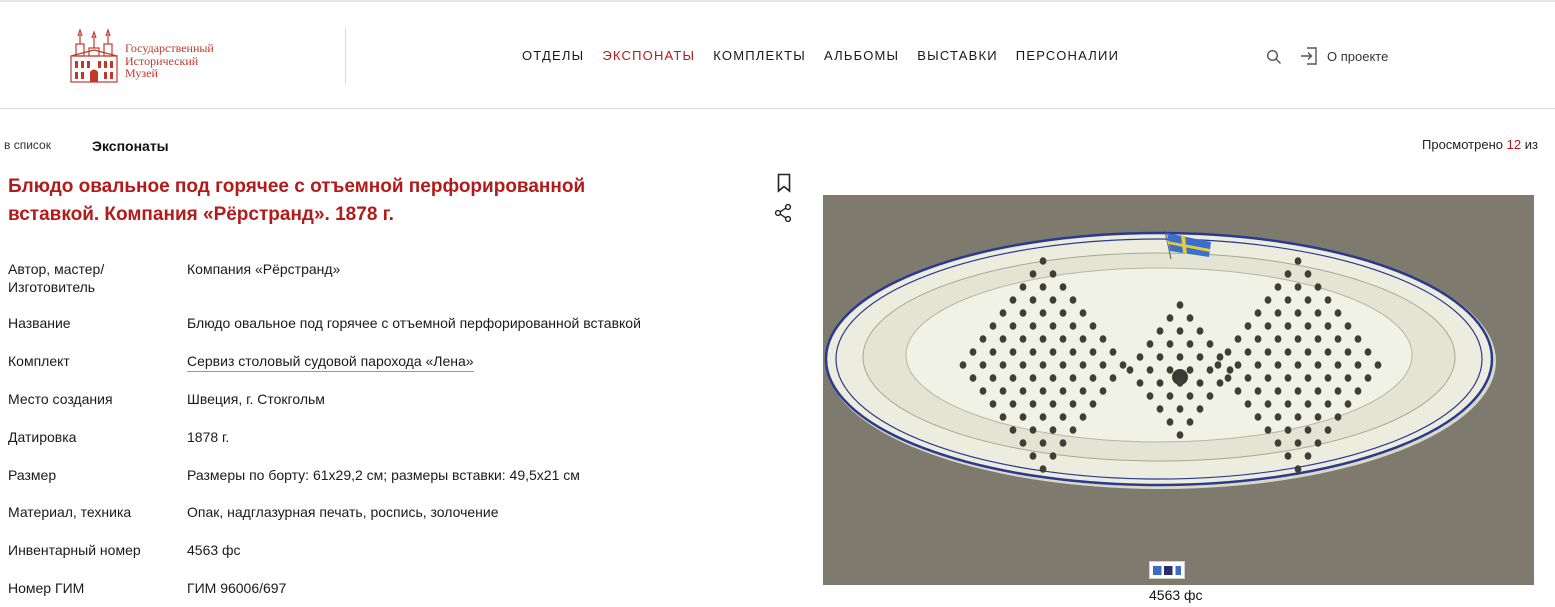 The height and width of the screenshot is (607, 1555). Describe the element at coordinates (1529, 144) in the screenshot. I see `viewed-suffix: из` at that location.